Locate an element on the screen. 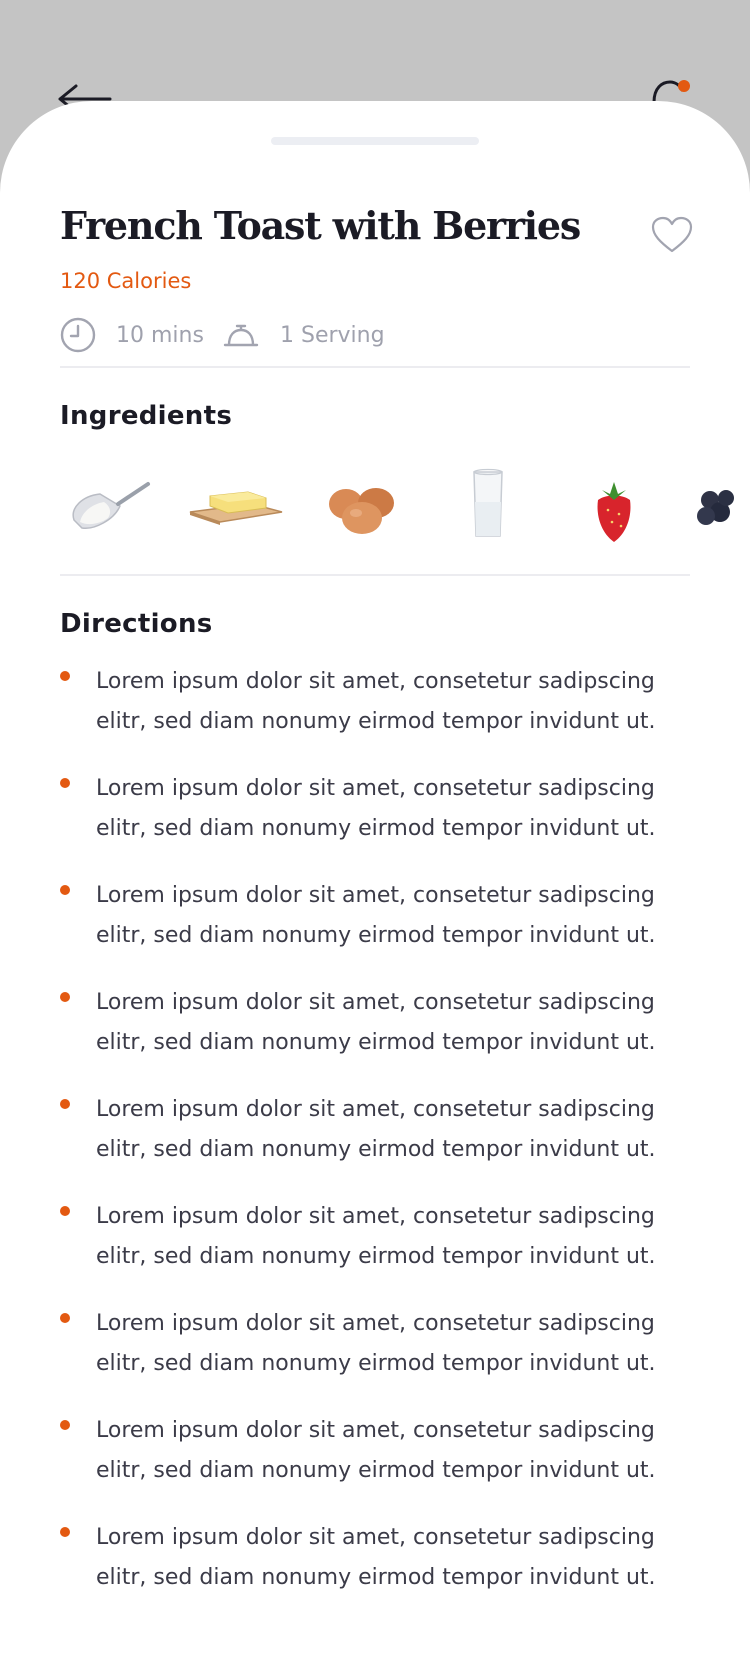 This screenshot has height=1661, width=750. flour-scoop-icon is located at coordinates (111, 505).